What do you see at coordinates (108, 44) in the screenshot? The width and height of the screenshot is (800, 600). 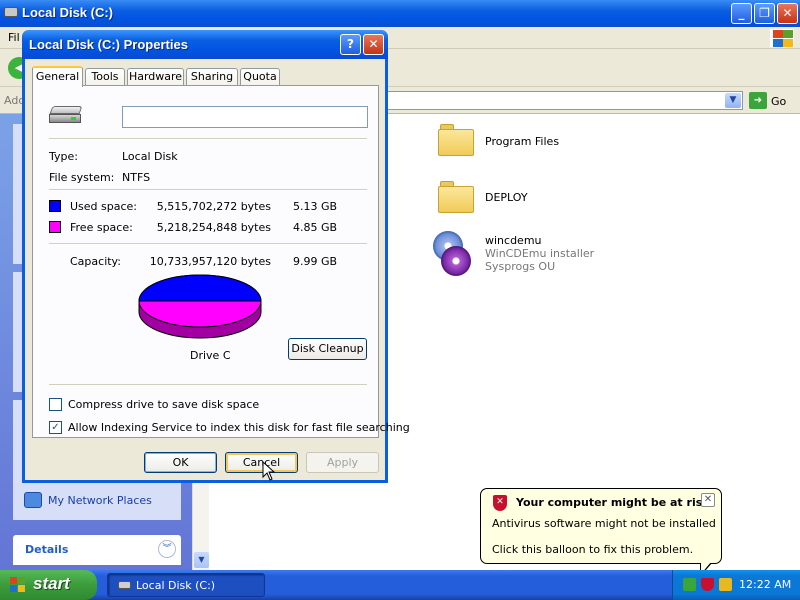 I see `dialog-title: Local Disk (C:) Properties` at bounding box center [108, 44].